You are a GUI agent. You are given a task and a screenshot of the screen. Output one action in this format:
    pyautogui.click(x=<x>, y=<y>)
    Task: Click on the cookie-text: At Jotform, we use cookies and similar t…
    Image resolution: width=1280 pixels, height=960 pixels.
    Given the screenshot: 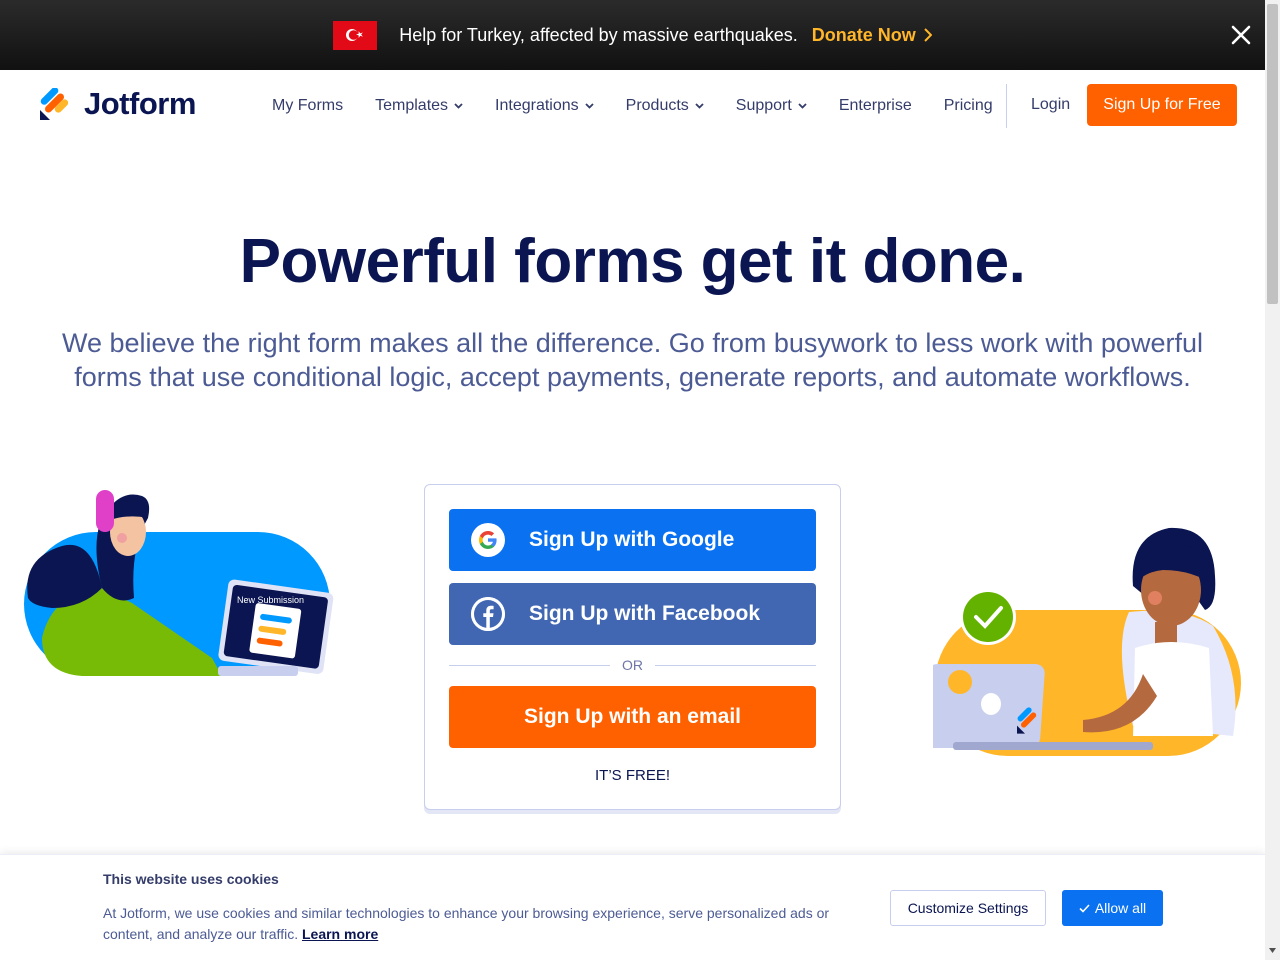 What is the action you would take?
    pyautogui.click(x=483, y=924)
    